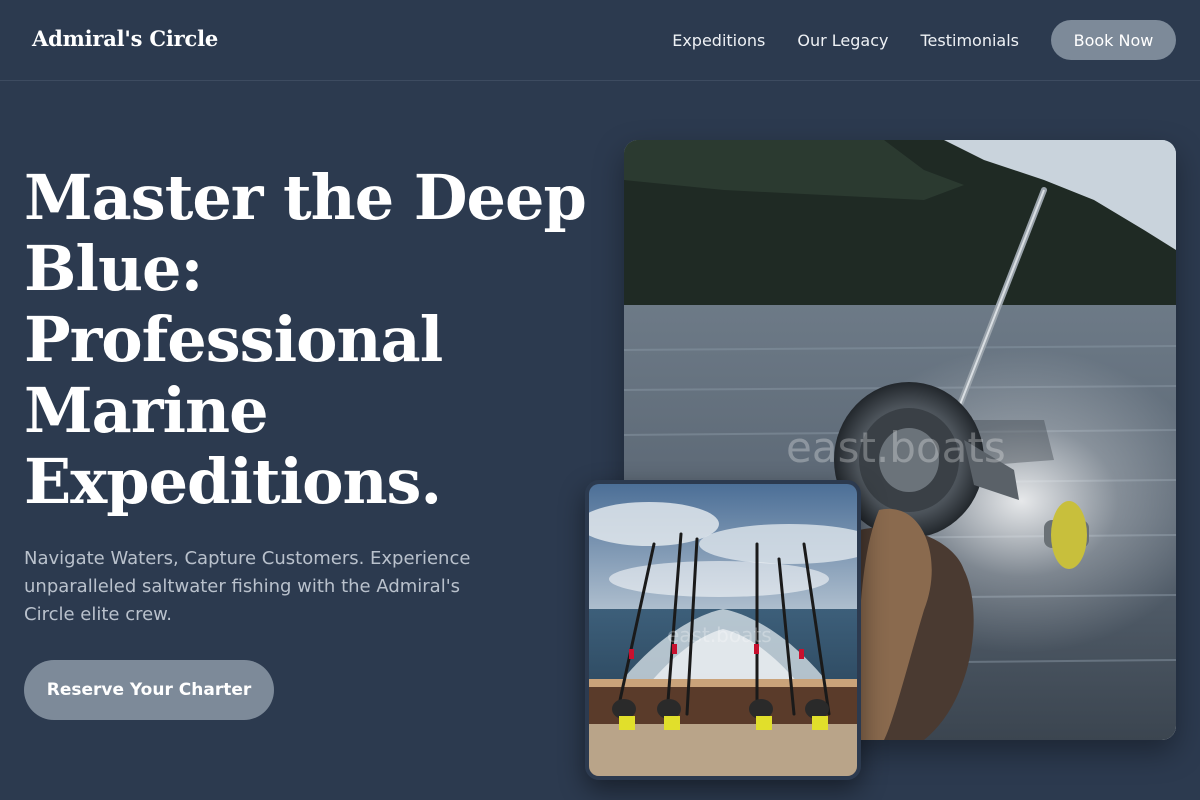 This screenshot has width=1200, height=800. Describe the element at coordinates (149, 690) in the screenshot. I see `reserve-charter-button: Reserve Your Charter` at that location.